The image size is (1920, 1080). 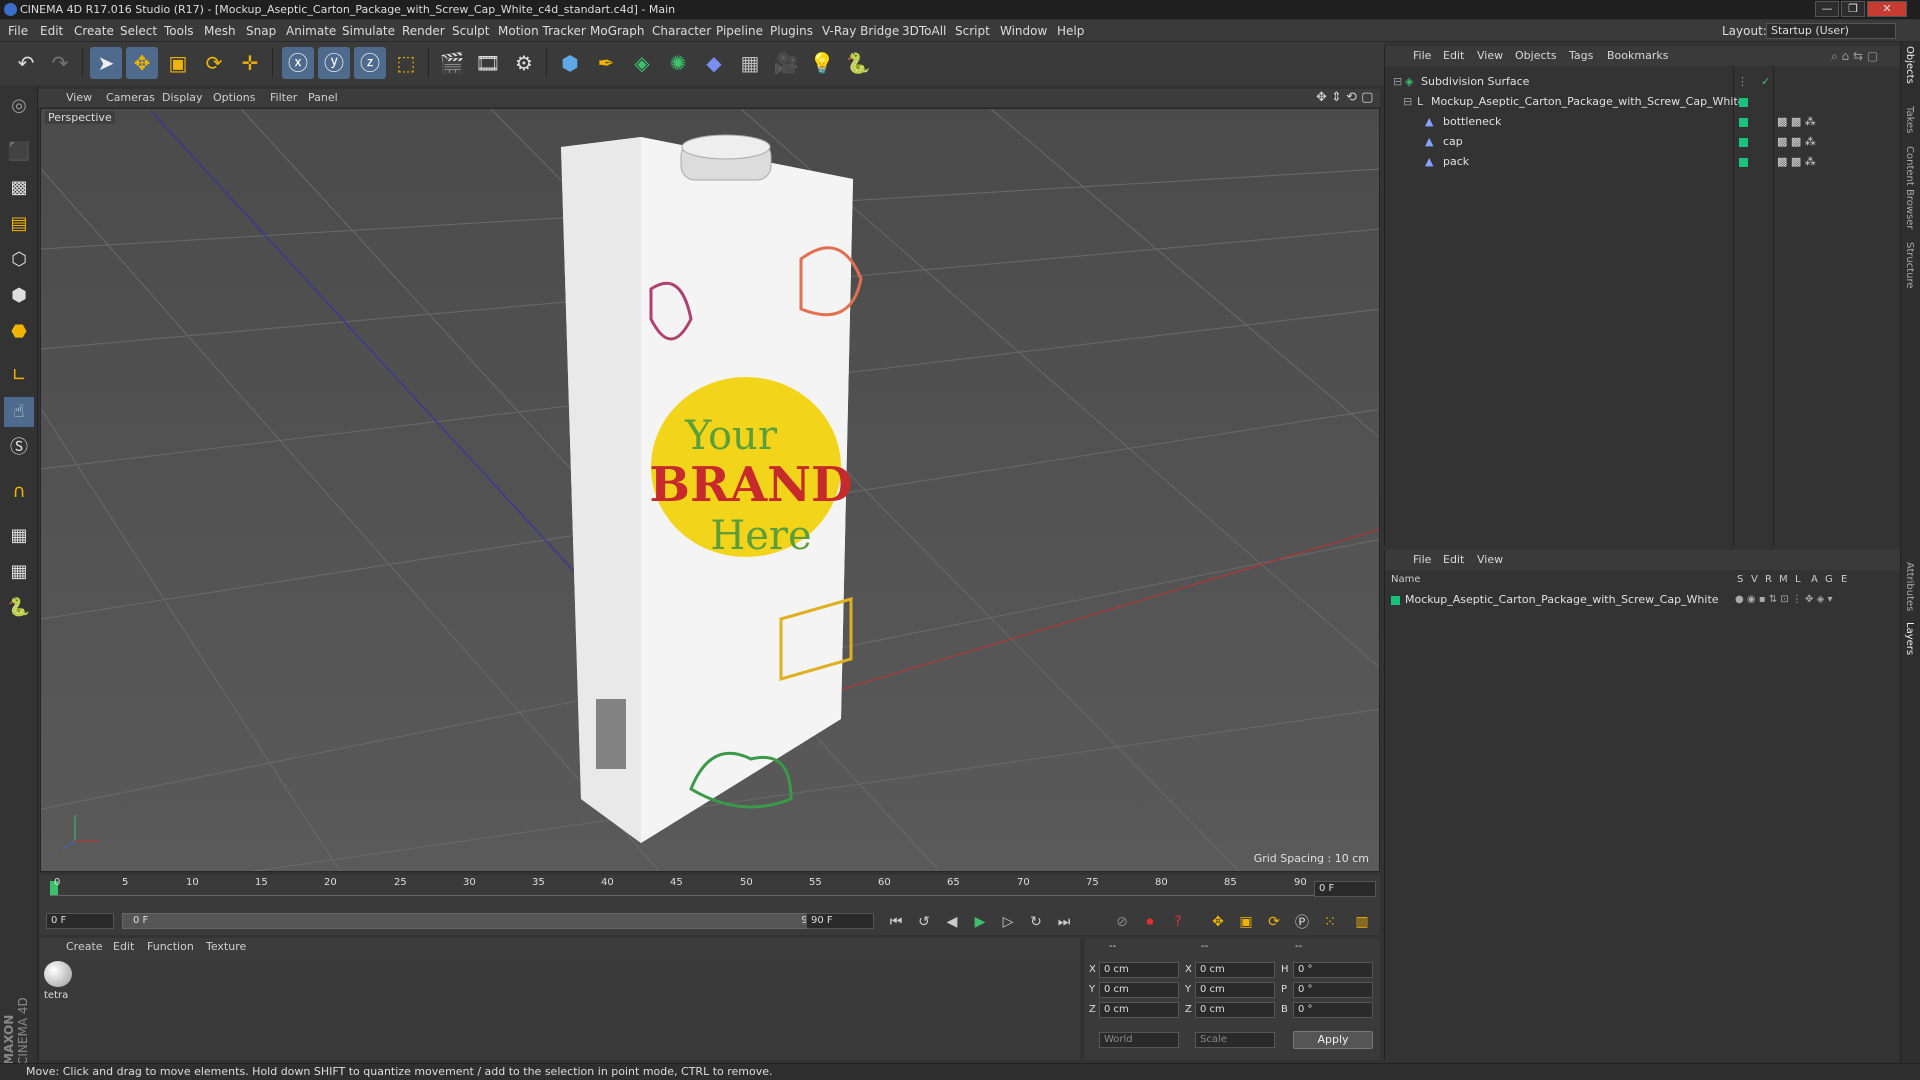 I want to click on end-frame-field: 90 F, so click(x=840, y=921).